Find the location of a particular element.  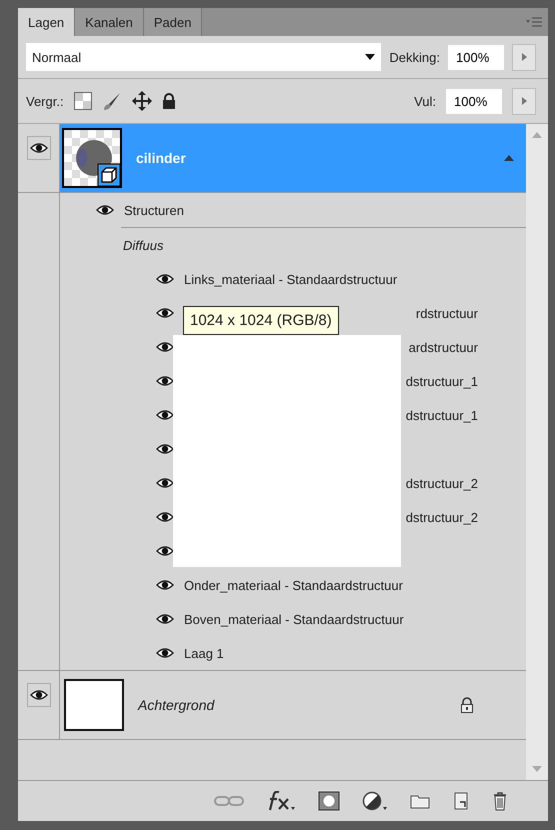

mask-icon is located at coordinates (329, 801).